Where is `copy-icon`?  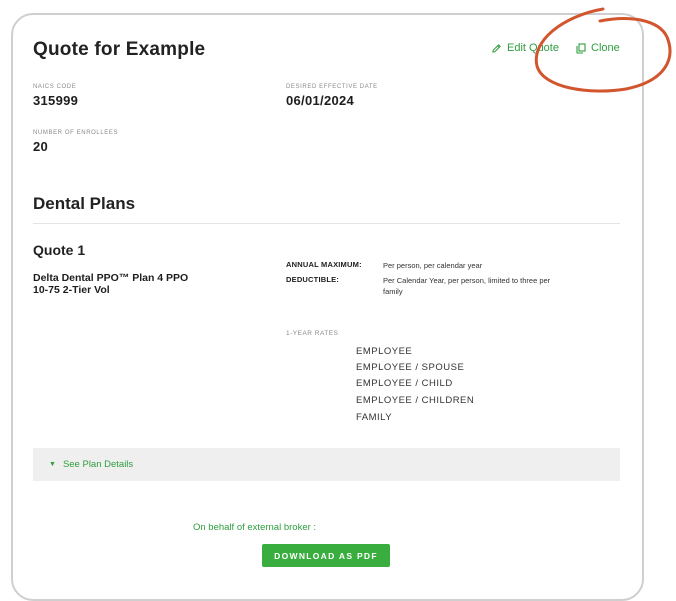
copy-icon is located at coordinates (581, 48).